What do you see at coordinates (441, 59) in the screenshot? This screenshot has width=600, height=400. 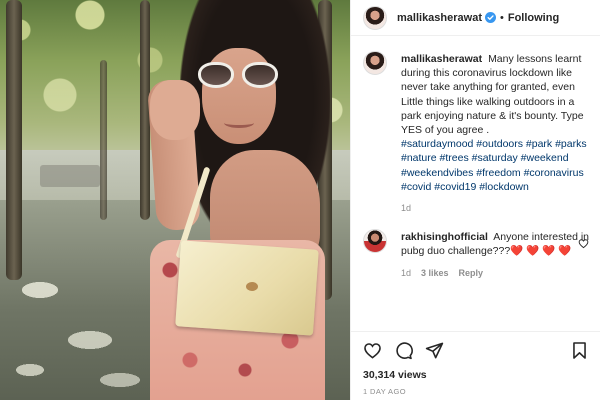 I see `caption-username: mallikasherawat` at bounding box center [441, 59].